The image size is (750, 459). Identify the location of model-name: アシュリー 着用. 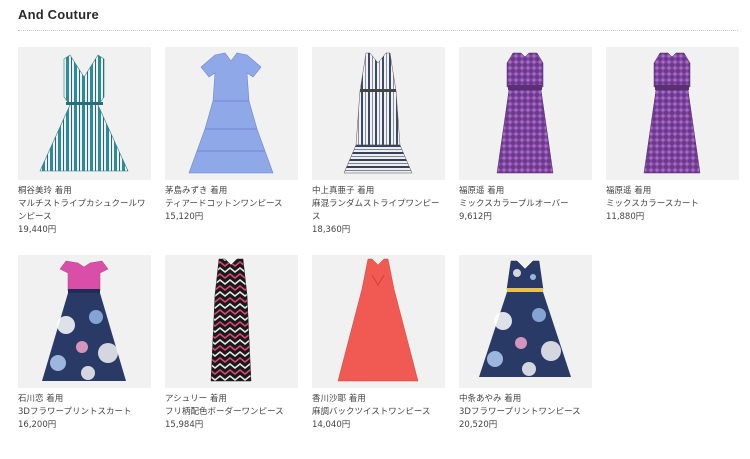
(196, 399).